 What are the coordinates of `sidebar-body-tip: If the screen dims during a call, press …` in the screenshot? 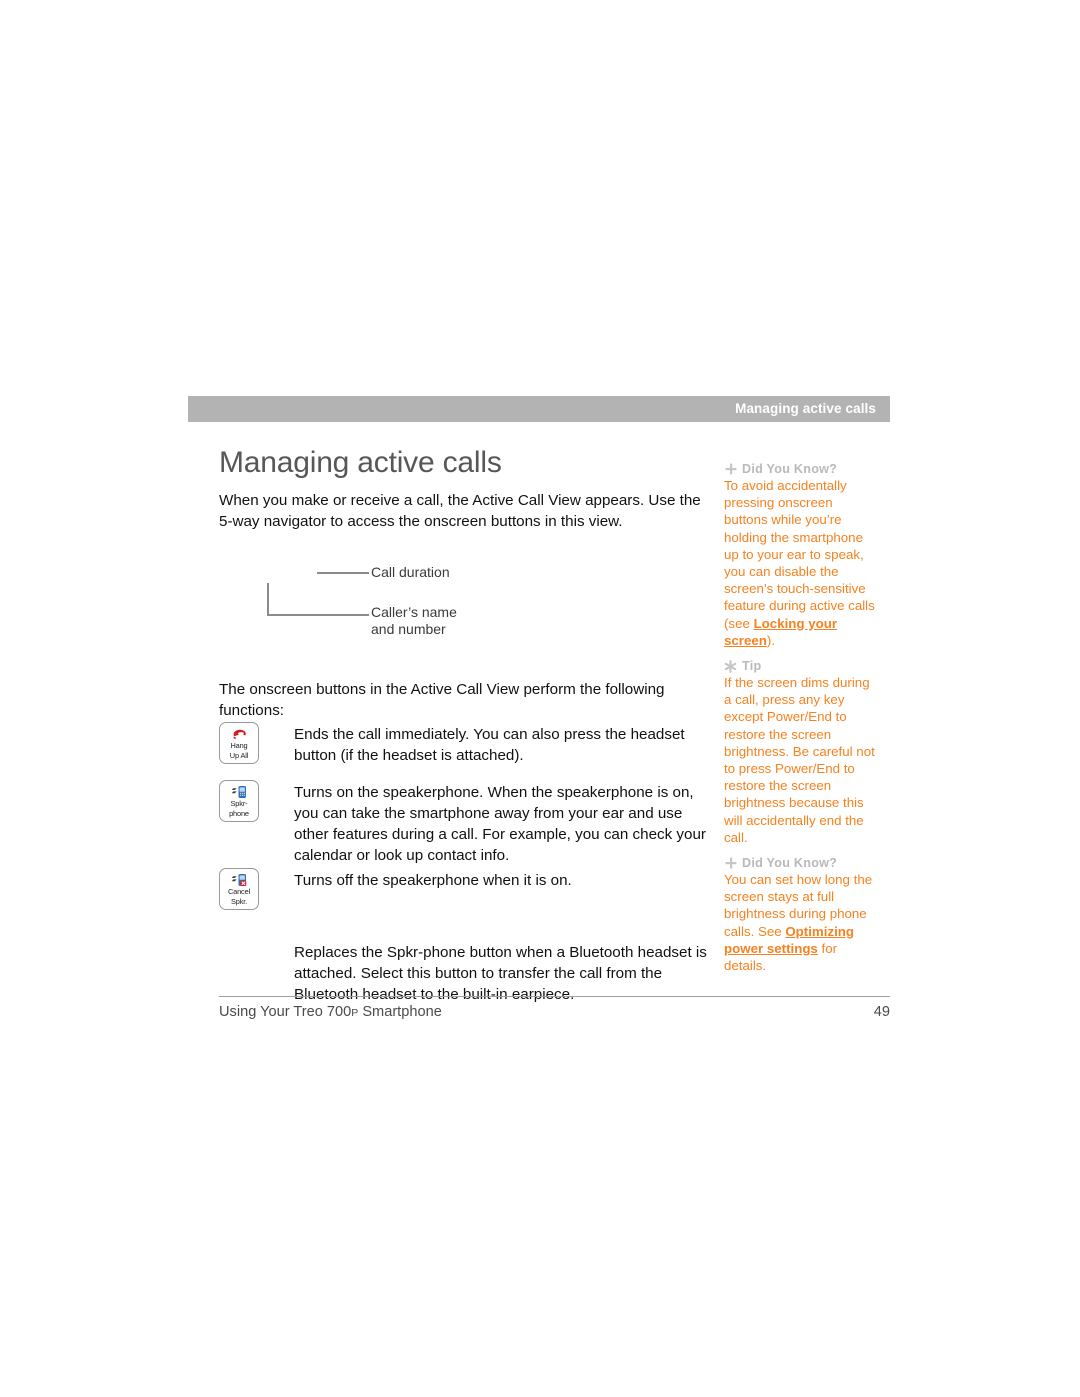 It's located at (799, 760).